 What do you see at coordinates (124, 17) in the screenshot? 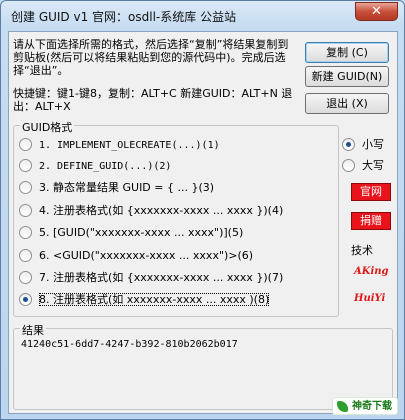
I see `window-title: 创建 GUID v1 官网：osdll-系统库 公益站` at bounding box center [124, 17].